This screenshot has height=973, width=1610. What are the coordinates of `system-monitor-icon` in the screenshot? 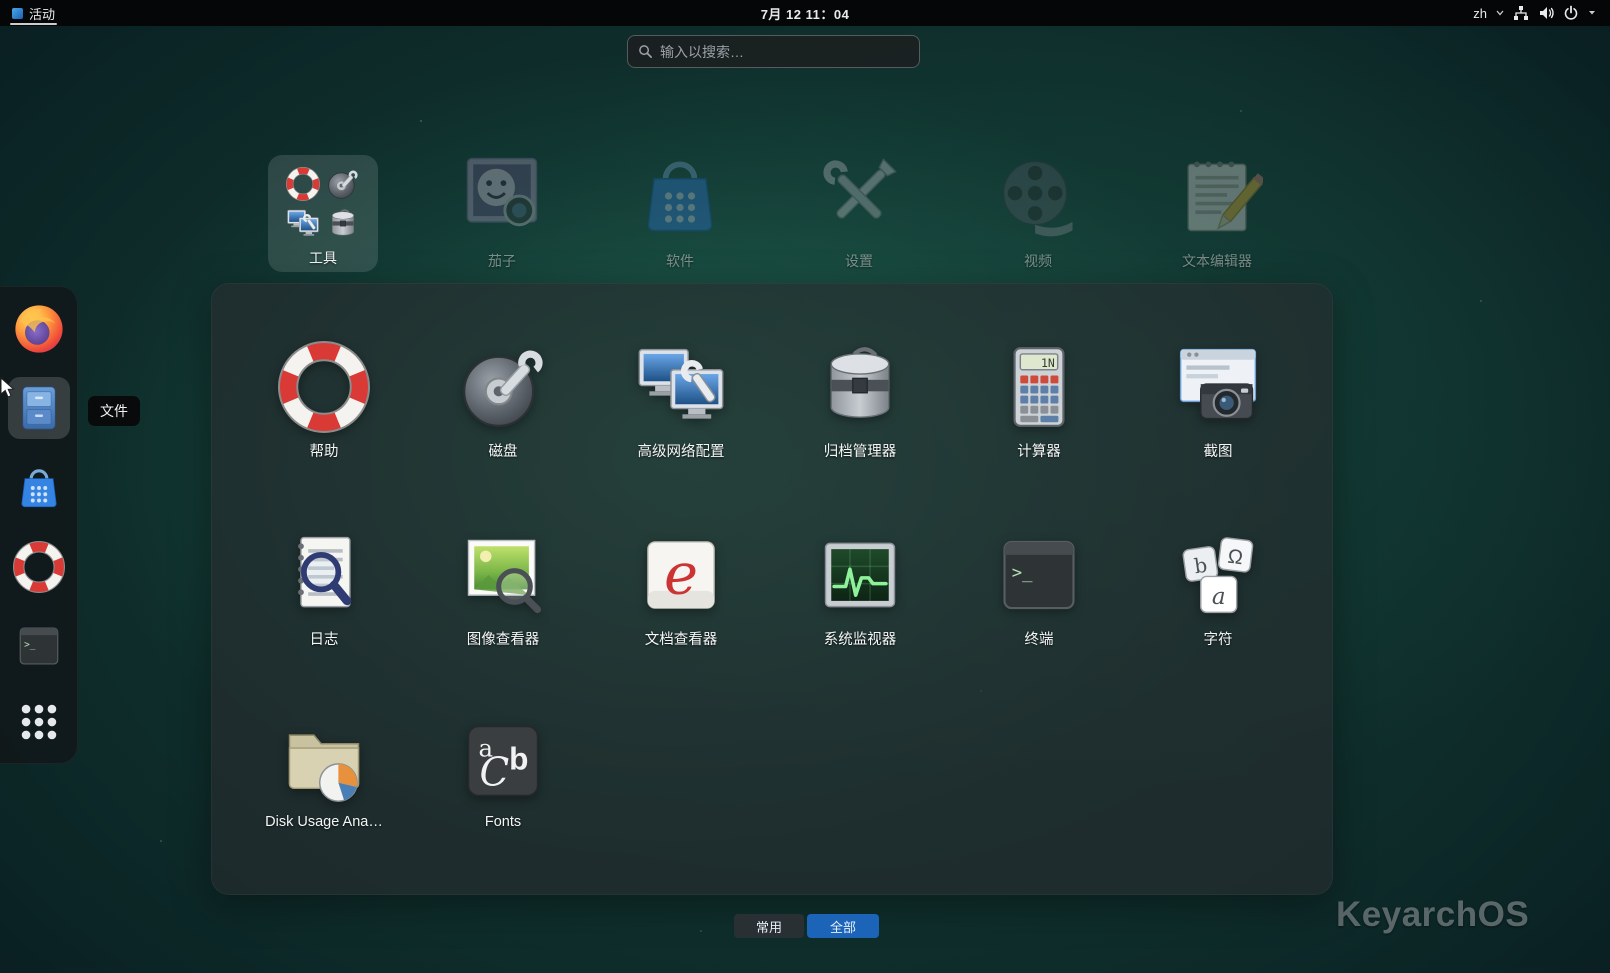 It's located at (860, 575).